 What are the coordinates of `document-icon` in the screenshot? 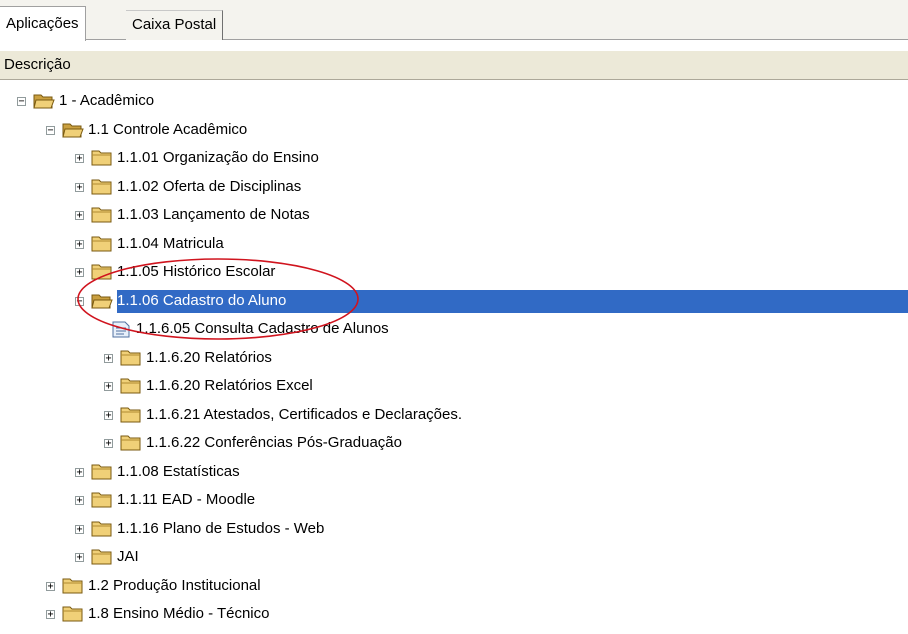 It's located at (121, 329).